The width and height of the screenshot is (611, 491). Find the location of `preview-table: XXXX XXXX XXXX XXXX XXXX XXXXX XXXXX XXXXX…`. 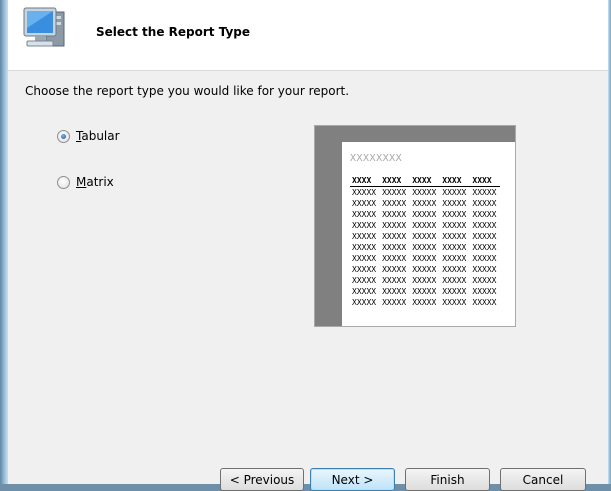

preview-table: XXXX XXXX XXXX XXXX XXXX XXXXX XXXXX XXXXX… is located at coordinates (425, 242).